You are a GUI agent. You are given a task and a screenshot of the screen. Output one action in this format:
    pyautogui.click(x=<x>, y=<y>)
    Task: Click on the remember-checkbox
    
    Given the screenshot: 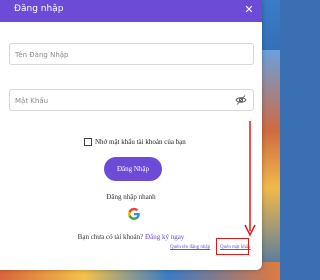 What is the action you would take?
    pyautogui.click(x=88, y=142)
    